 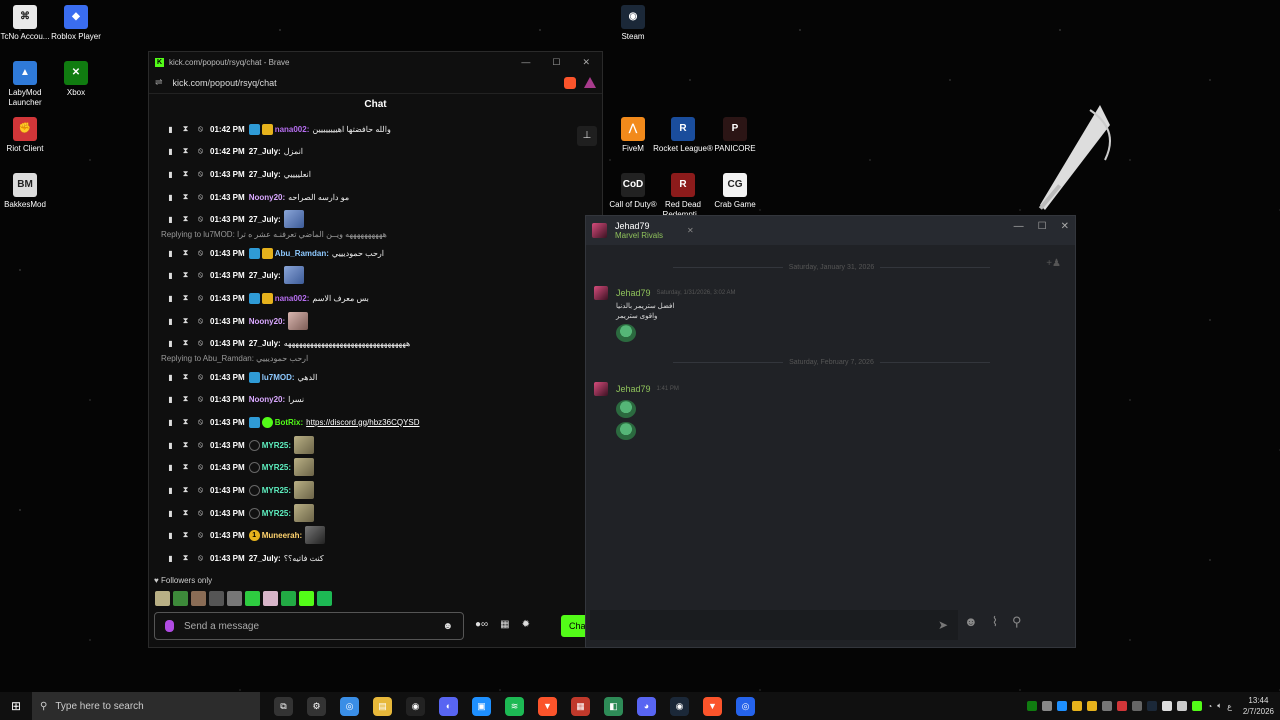 I want to click on language-indicator: ع, so click(x=1229, y=706).